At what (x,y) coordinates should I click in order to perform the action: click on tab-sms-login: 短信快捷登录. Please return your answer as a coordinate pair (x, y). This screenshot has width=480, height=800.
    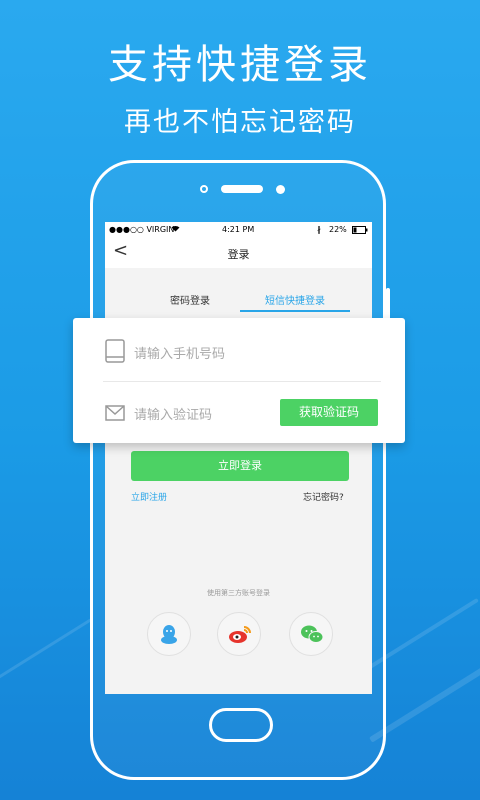
    Looking at the image, I should click on (295, 299).